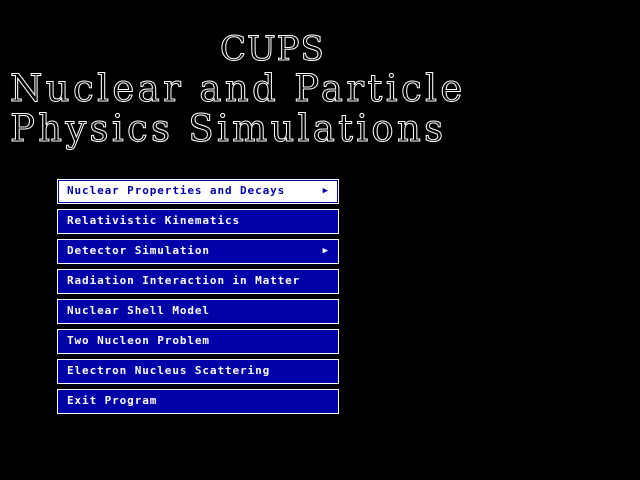 Image resolution: width=640 pixels, height=480 pixels. I want to click on app-title: CUPS, so click(272, 49).